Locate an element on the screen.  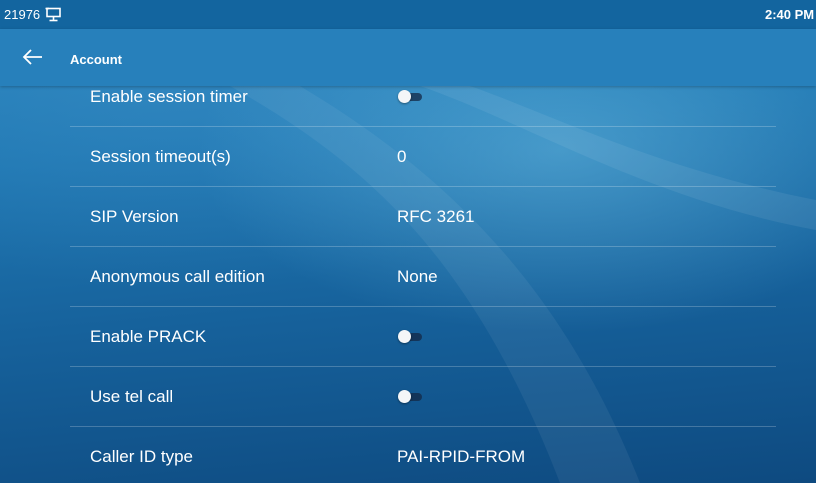
setting-row-caller-id-type: Caller ID type PAI-RPID-FROM is located at coordinates (423, 455).